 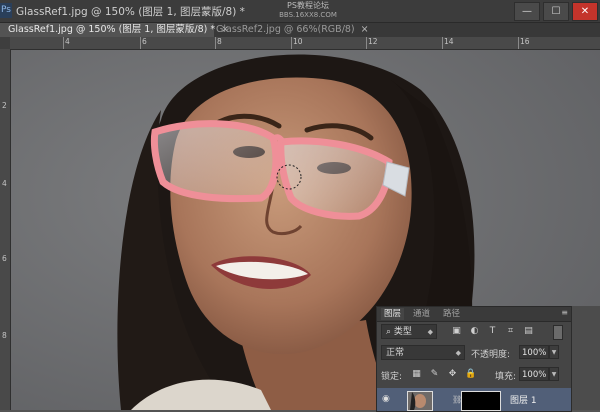 I want to click on layer-thumbnail, so click(x=420, y=401).